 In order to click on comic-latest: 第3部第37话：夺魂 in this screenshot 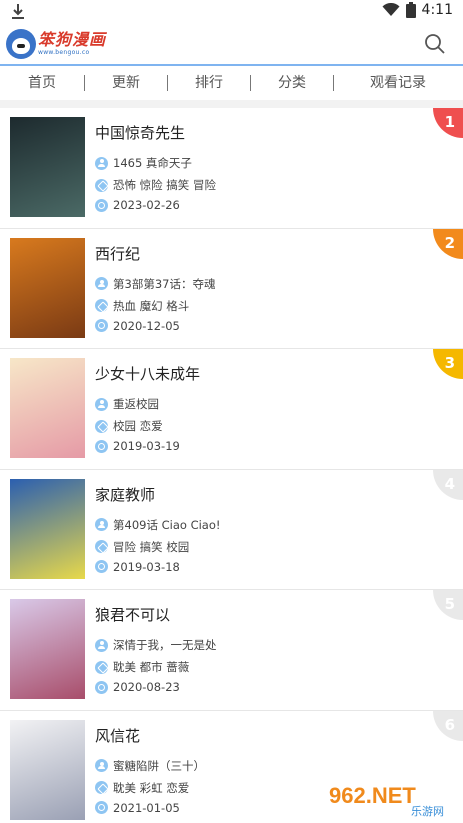, I will do `click(164, 283)`.